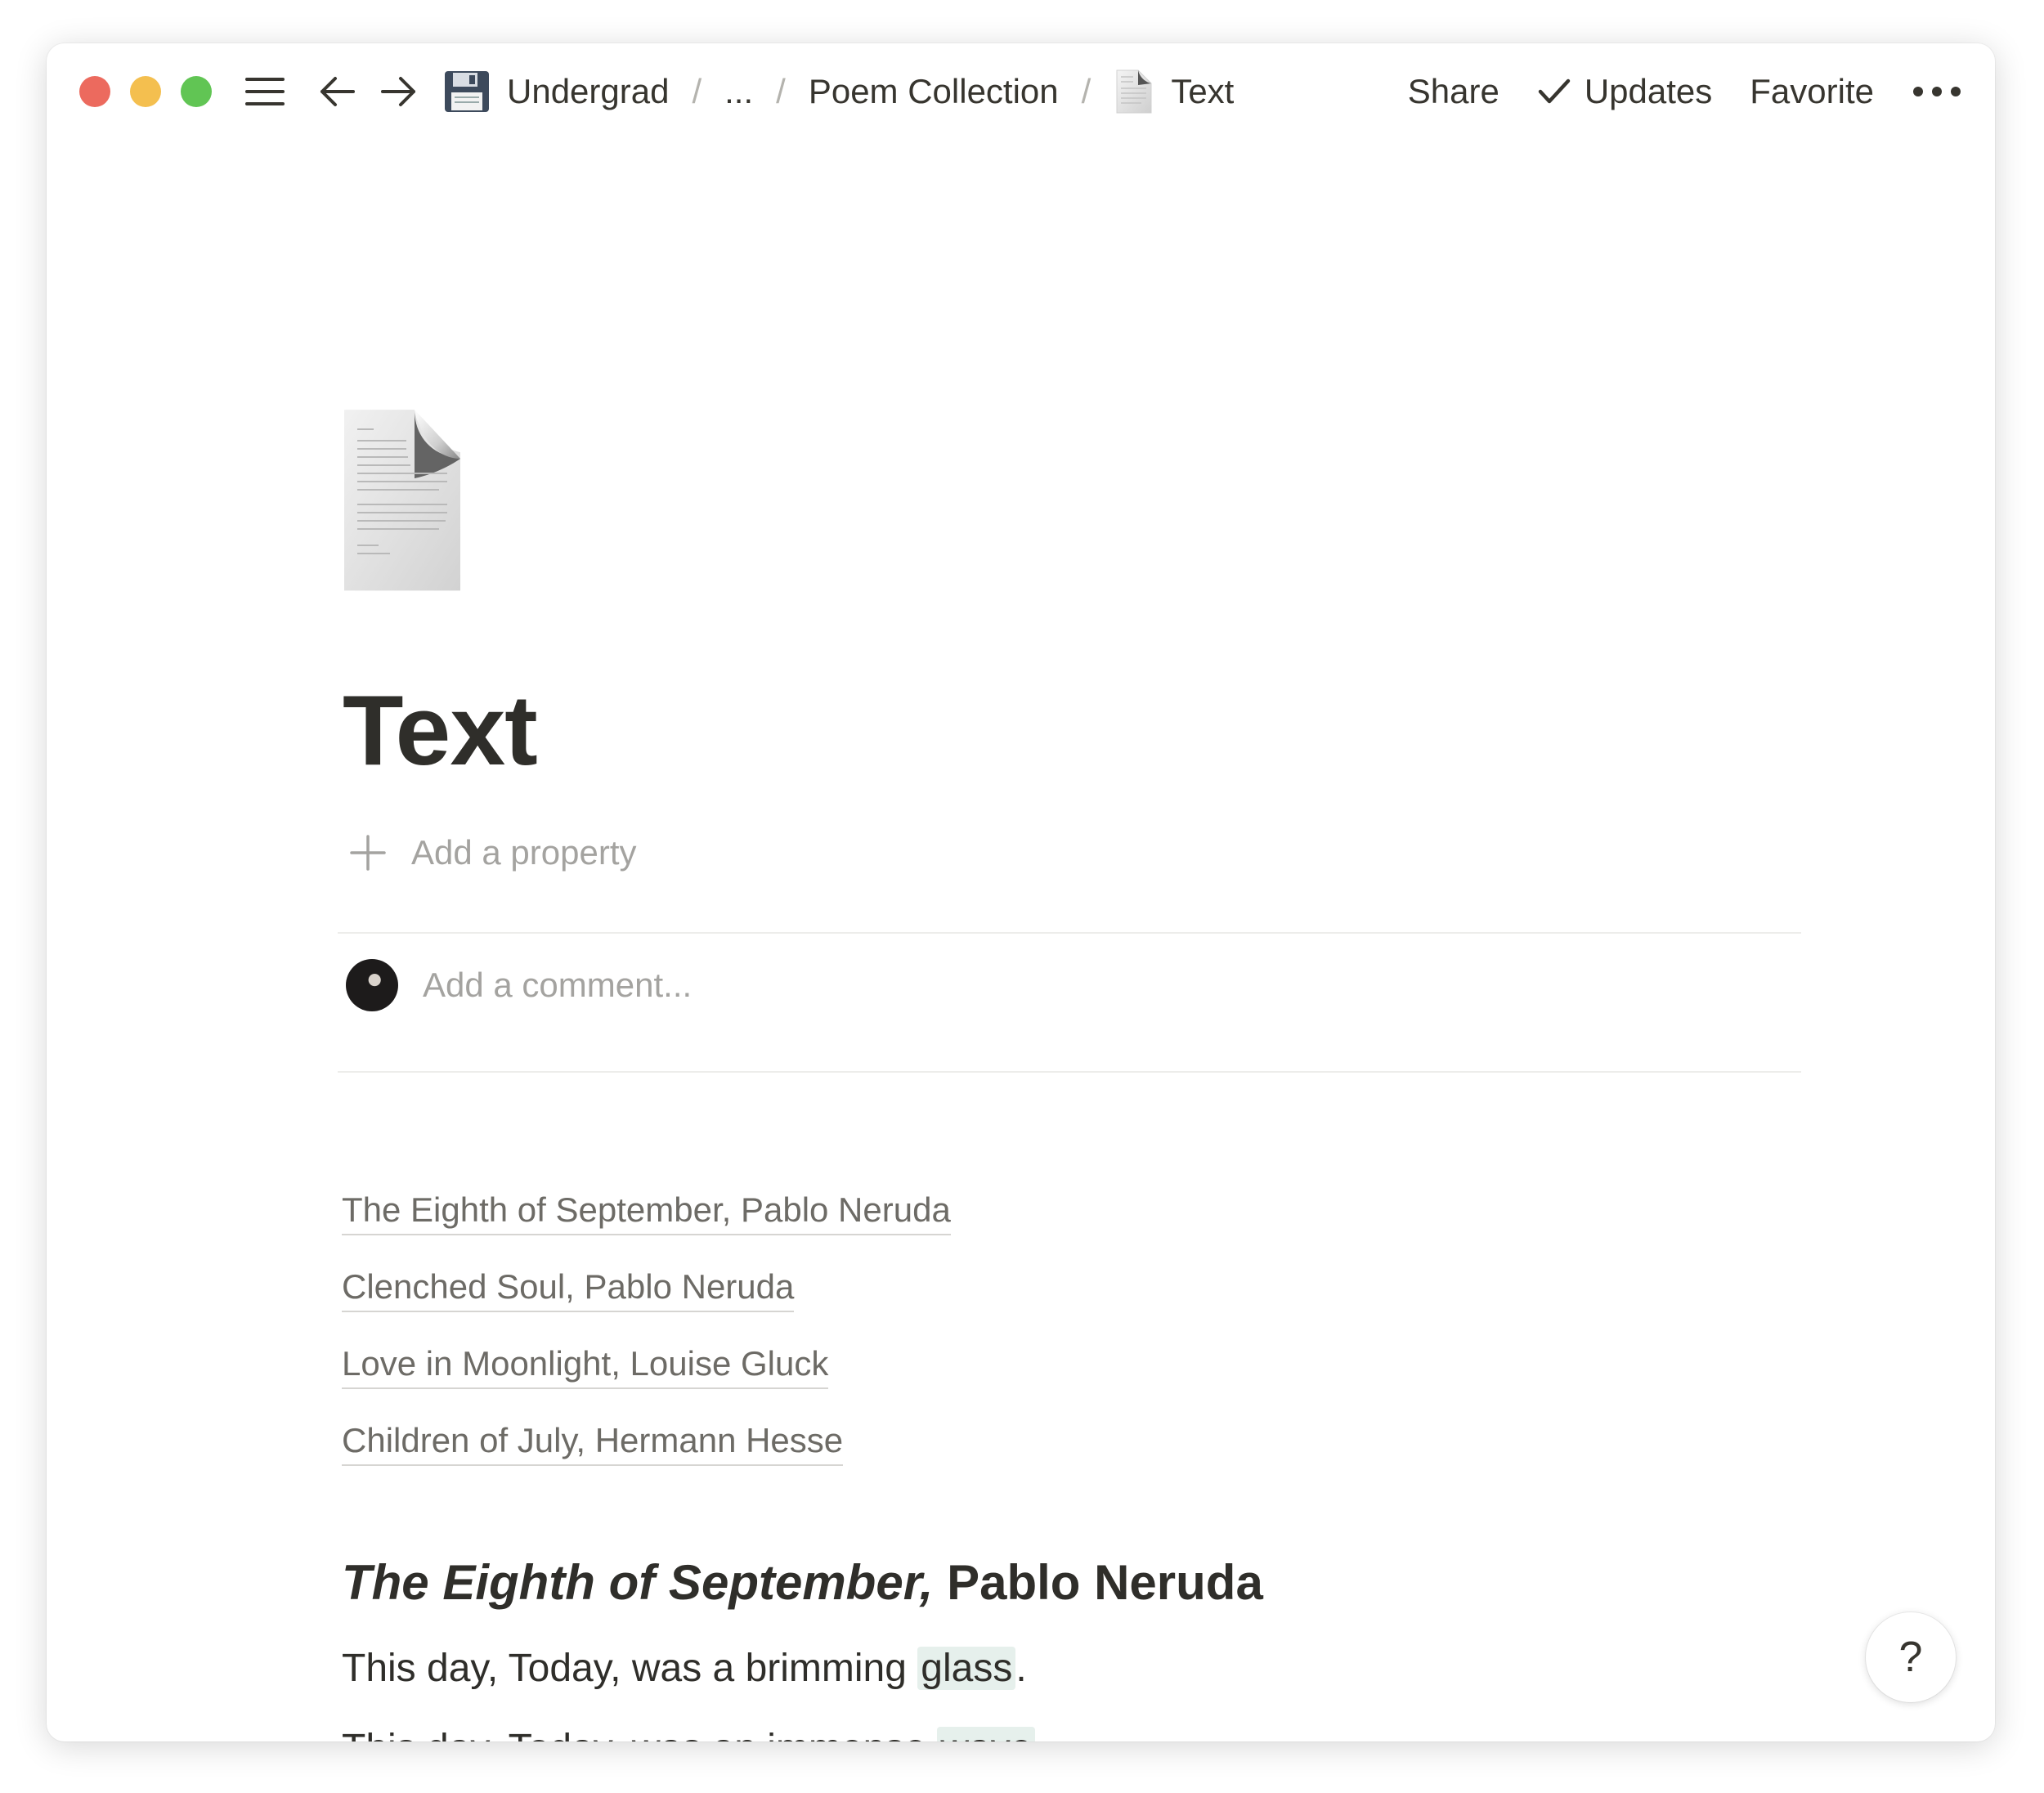  I want to click on document-page-icon, so click(398, 493).